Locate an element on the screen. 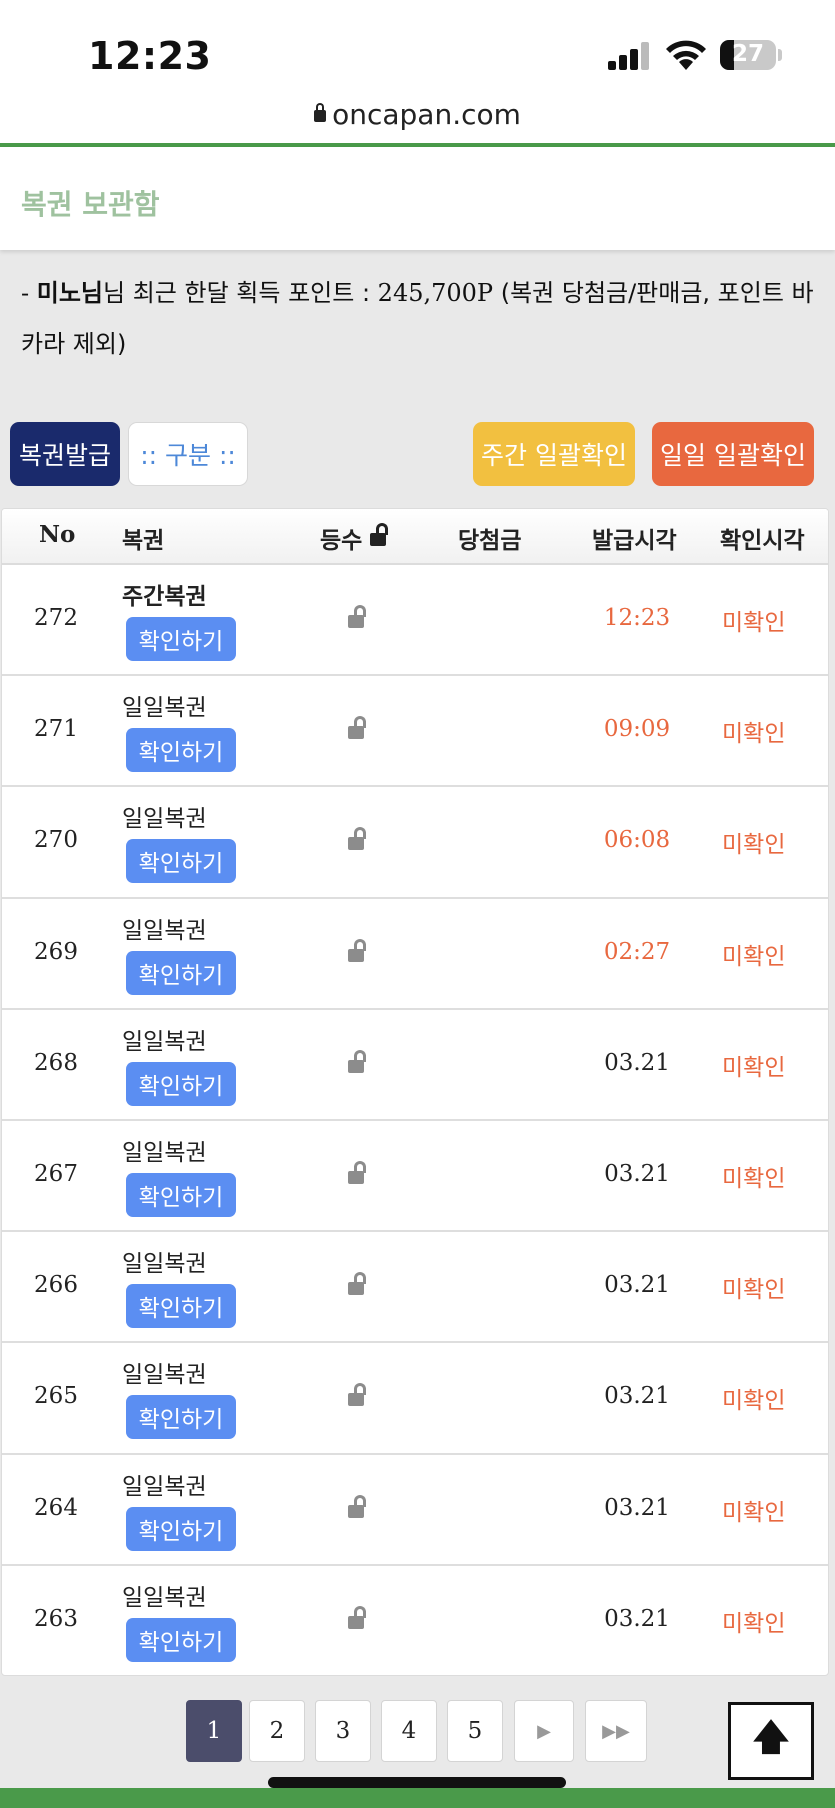 The width and height of the screenshot is (835, 1808). row-no: 266 is located at coordinates (56, 1285).